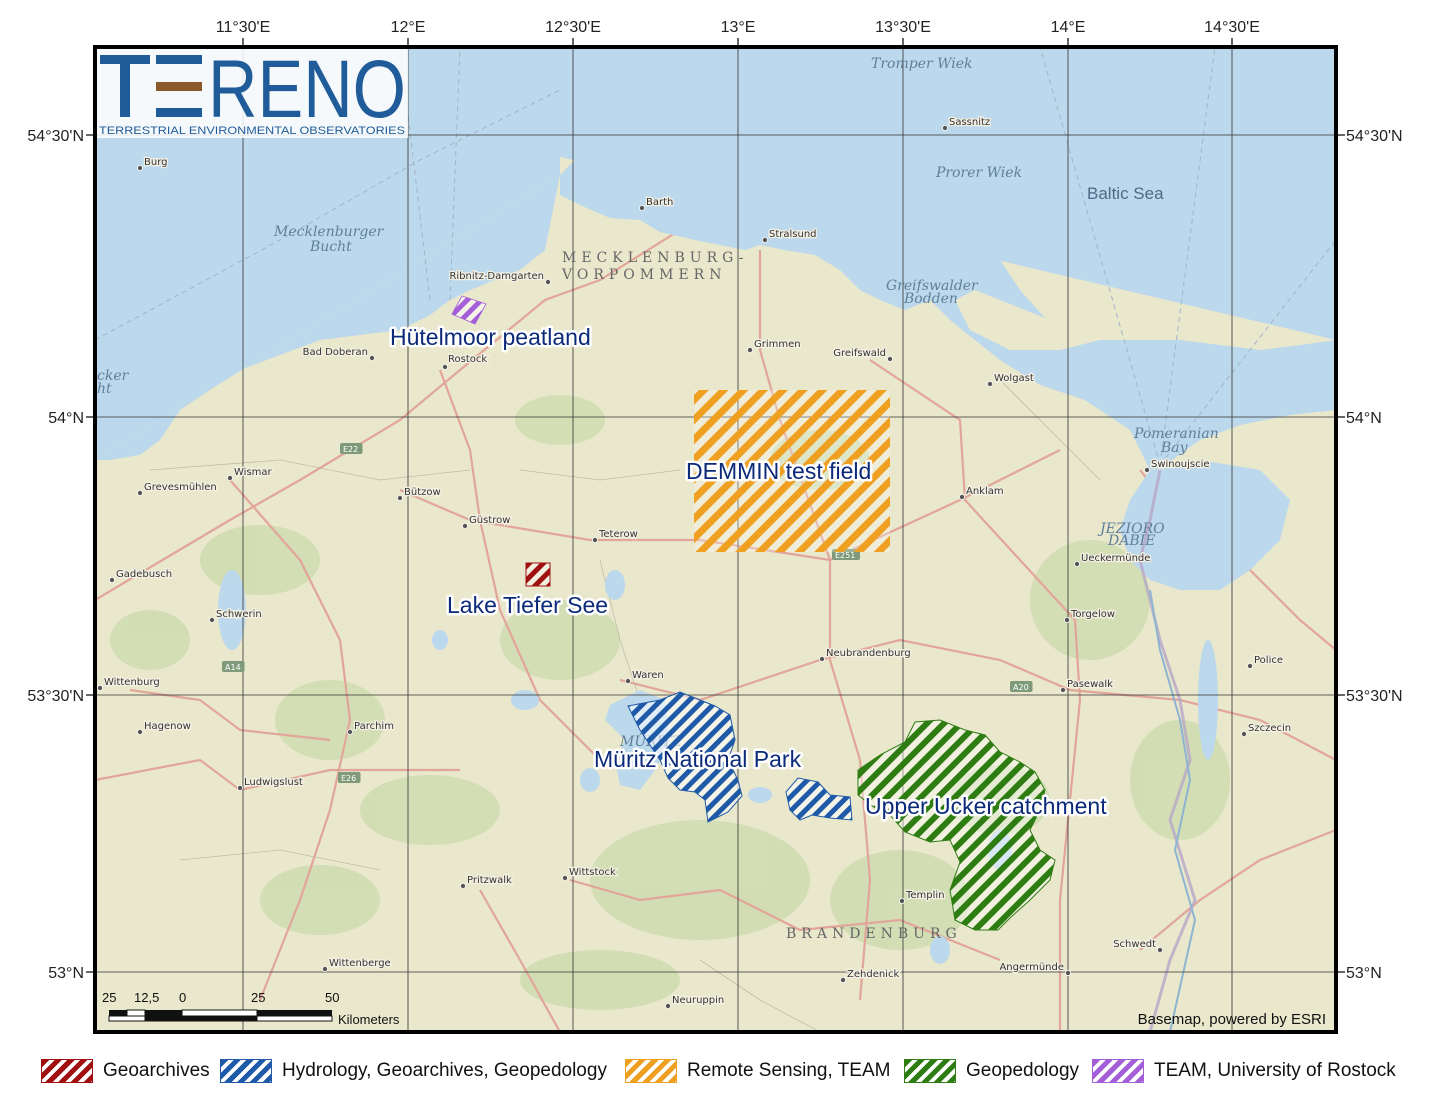  I want to click on legend-item-geopedology: Geopedology, so click(991, 1071).